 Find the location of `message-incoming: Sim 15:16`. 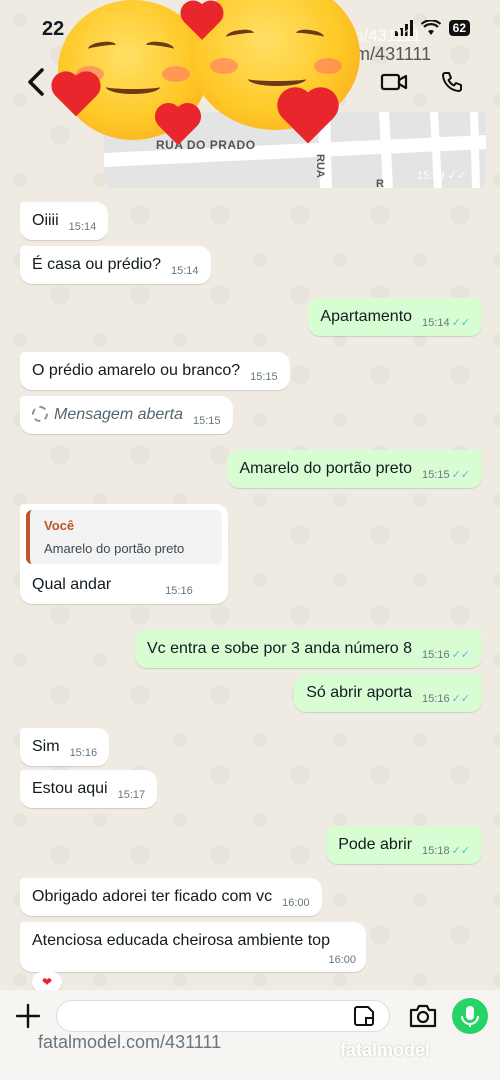

message-incoming: Sim 15:16 is located at coordinates (65, 747).